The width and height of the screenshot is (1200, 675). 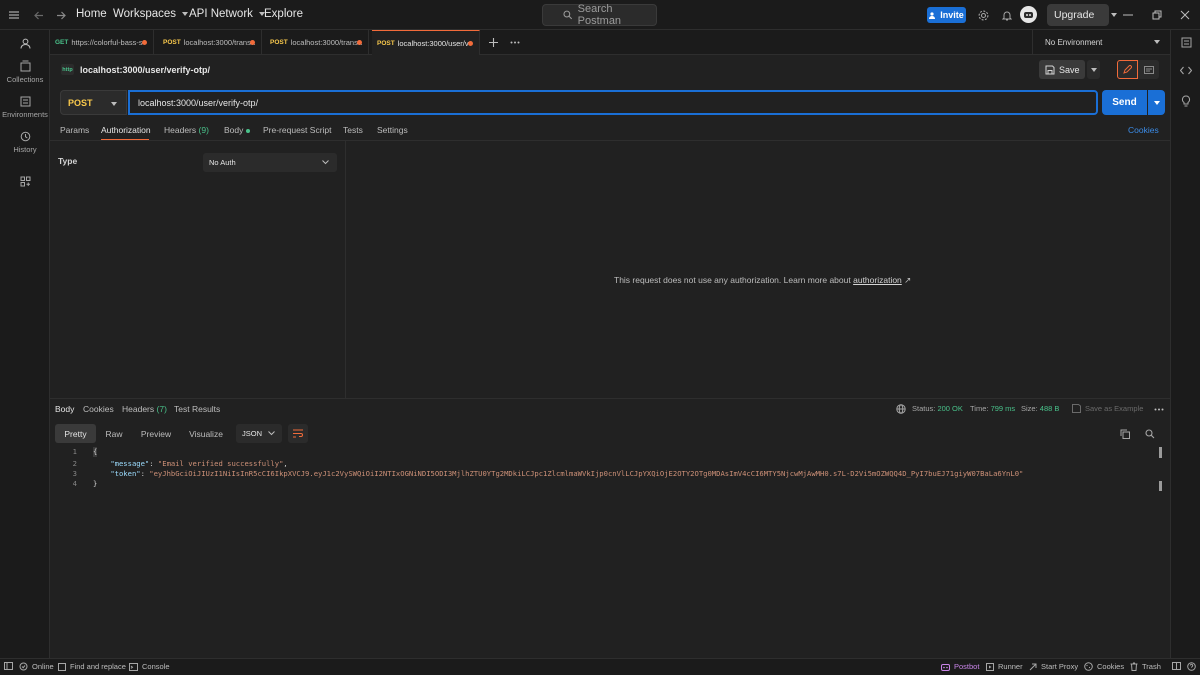 I want to click on minimize-window-icon, so click(x=1128, y=15).